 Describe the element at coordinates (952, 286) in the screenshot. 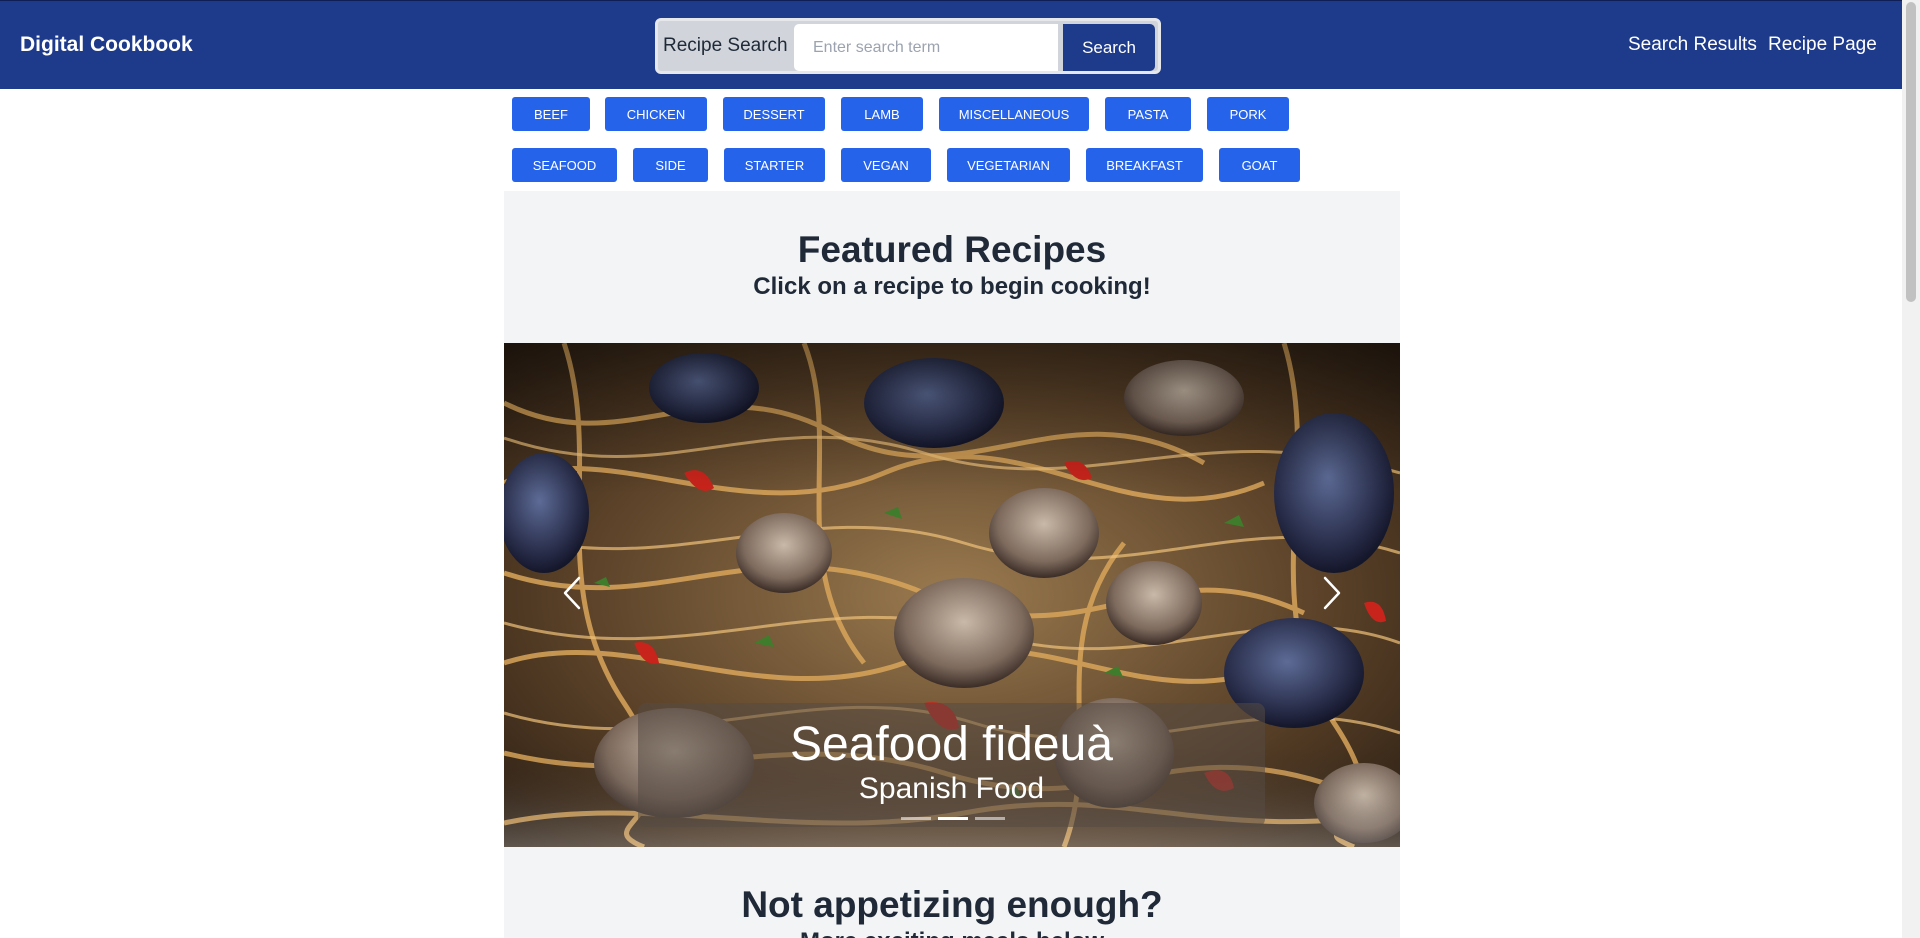

I see `featured-subtitle: Click on a recipe to begin cooking!` at that location.